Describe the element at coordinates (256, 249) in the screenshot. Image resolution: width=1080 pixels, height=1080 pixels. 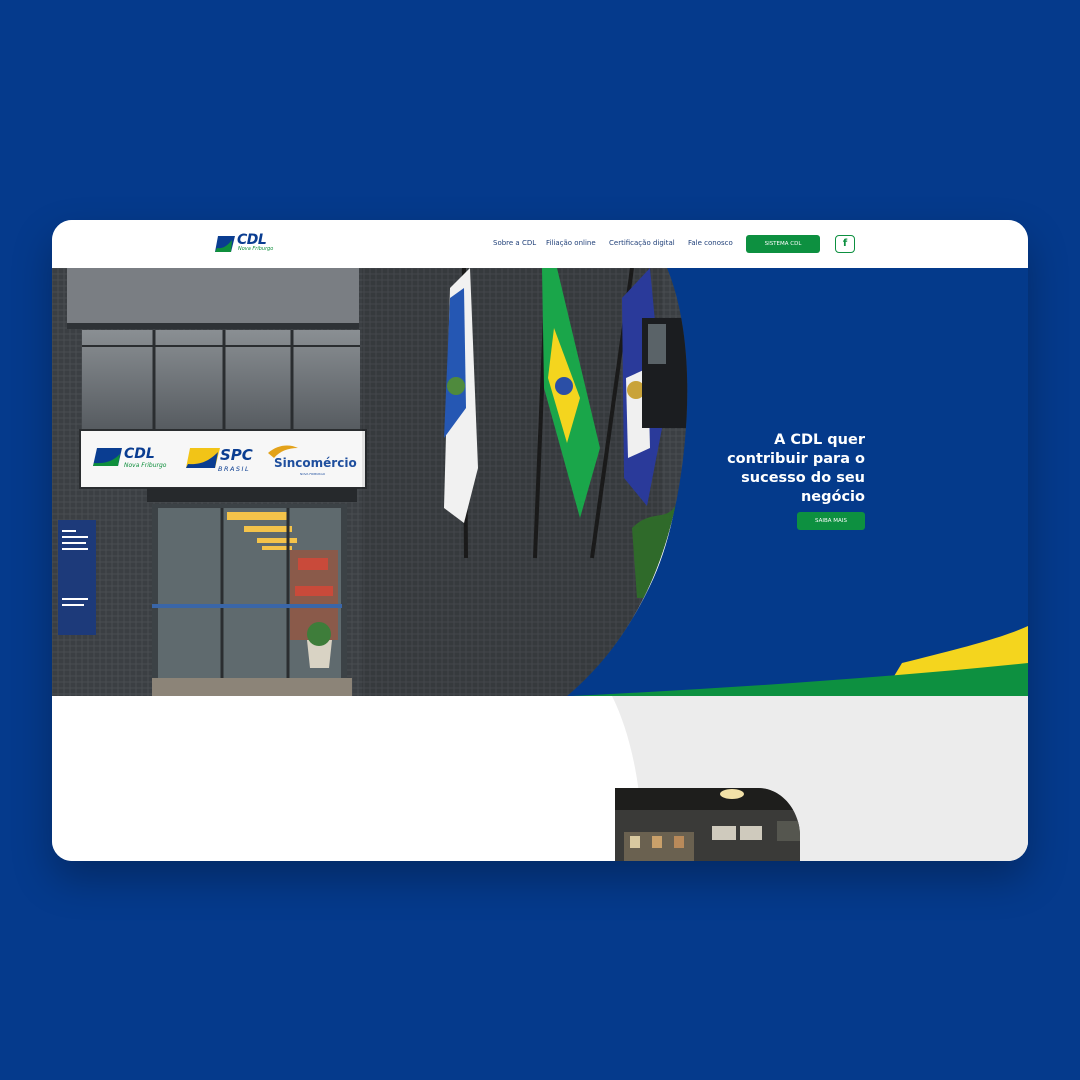
I see `logo-subtitle: Nova Friburgo` at that location.